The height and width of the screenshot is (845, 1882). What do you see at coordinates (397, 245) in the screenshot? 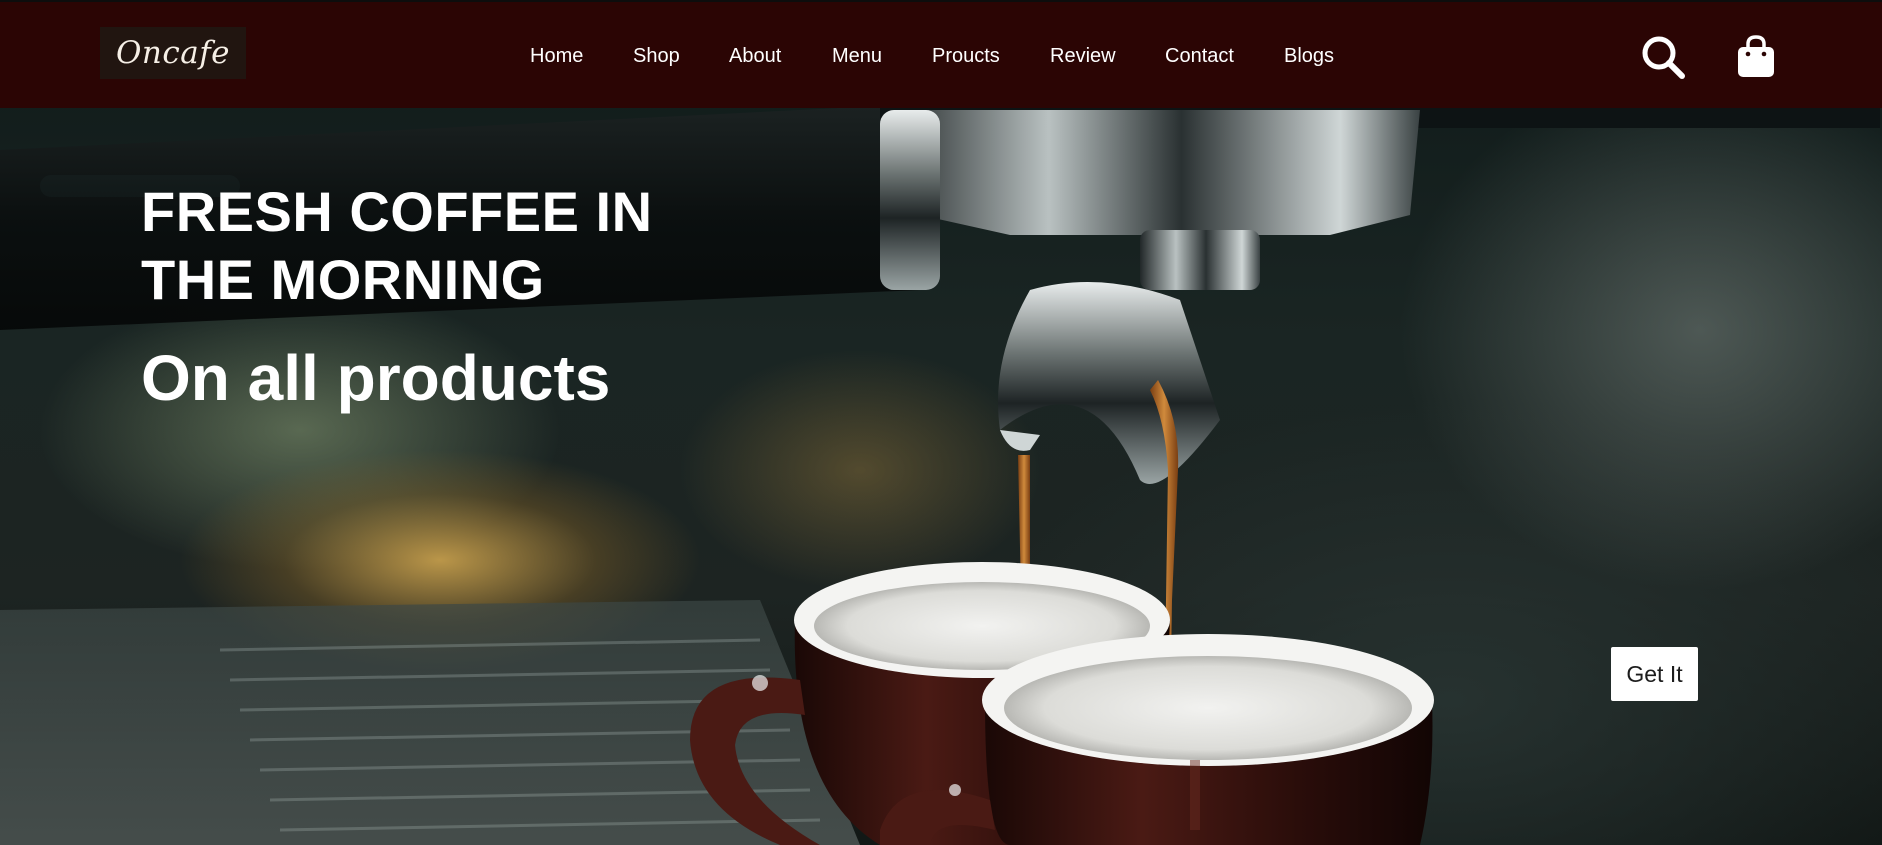
I see `hero-headline: FRESH COFFEE IN THE MORNING` at bounding box center [397, 245].